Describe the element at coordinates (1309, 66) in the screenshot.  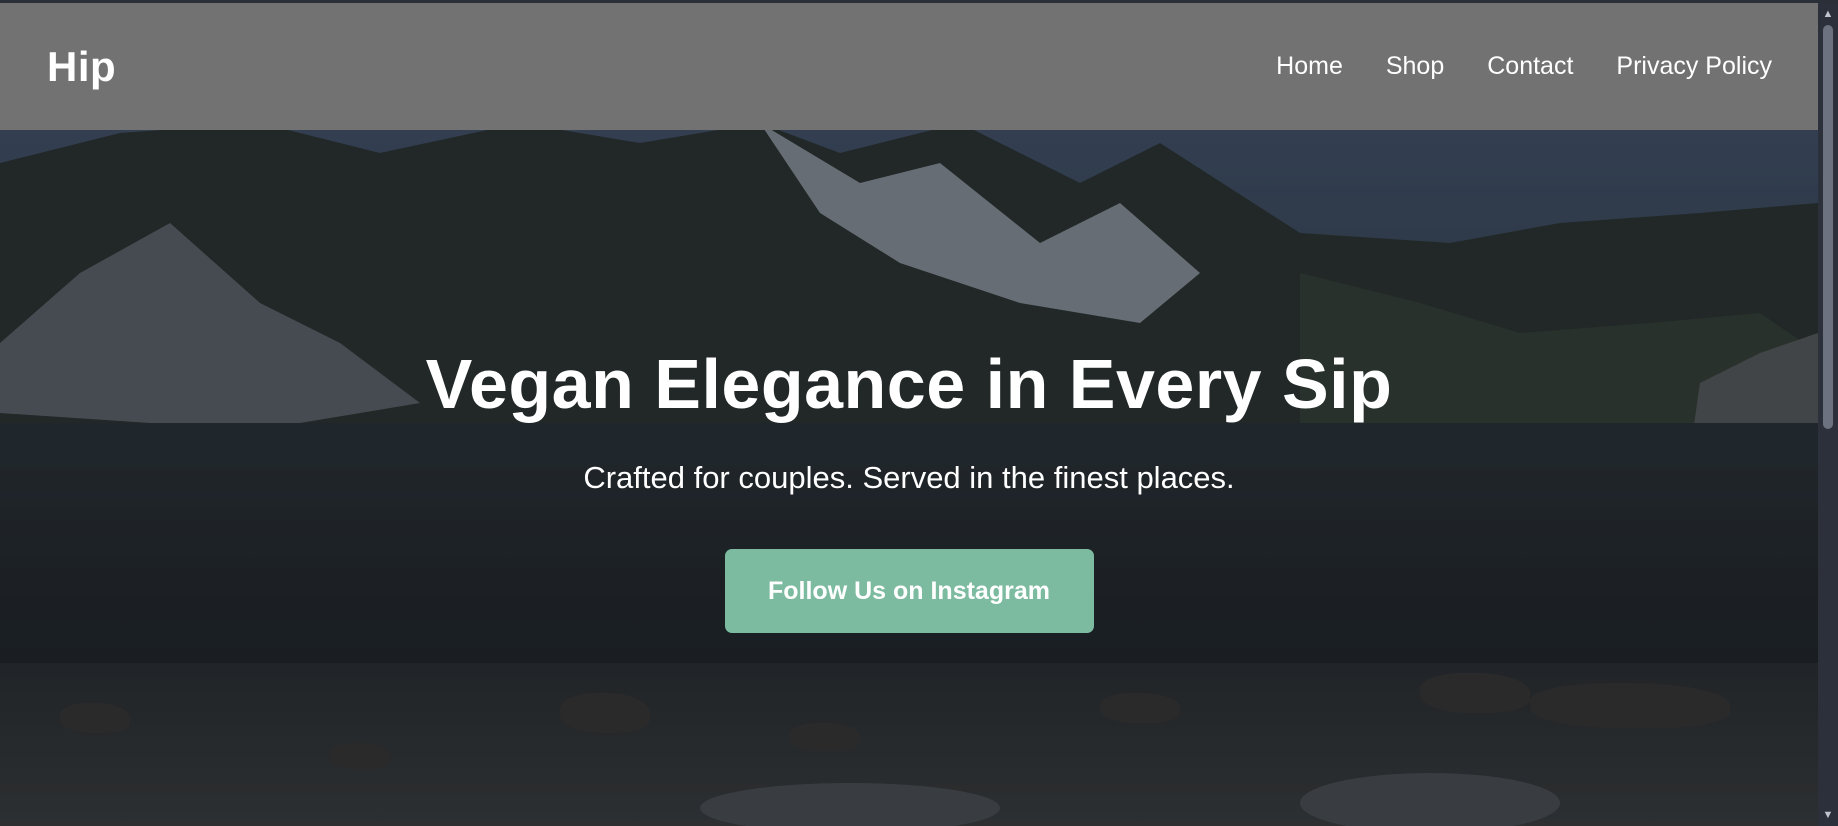
I see `nav-item-home: Home` at that location.